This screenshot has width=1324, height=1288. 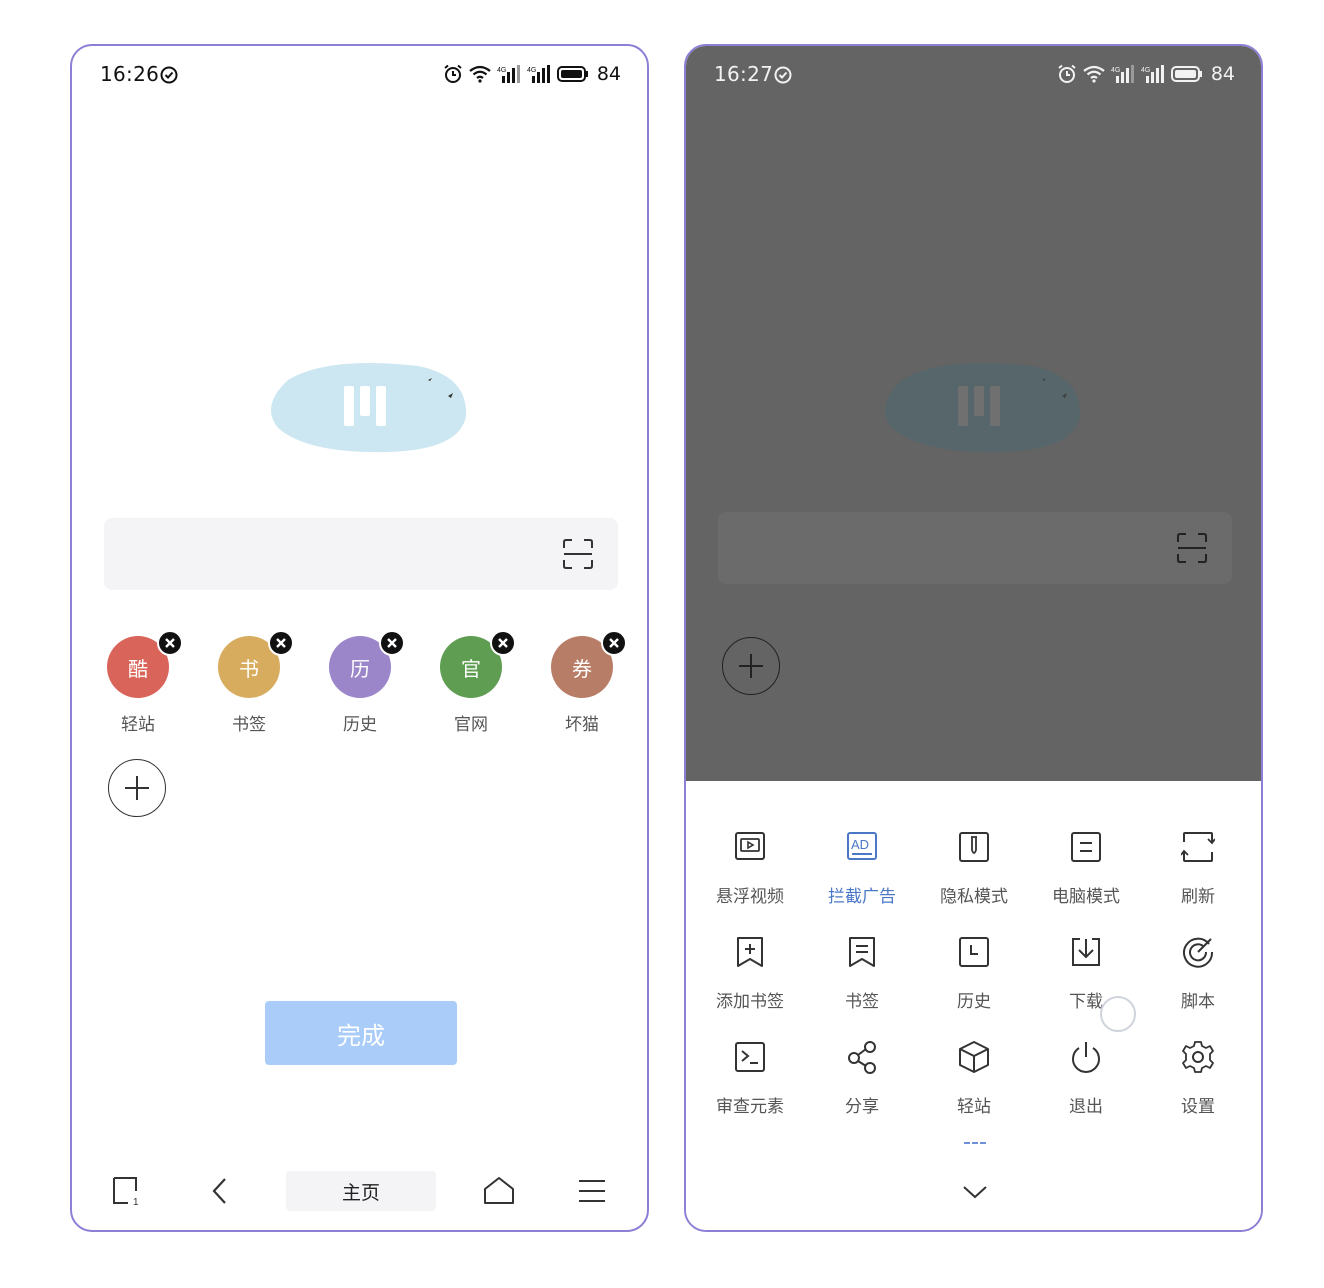 I want to click on back-button, so click(x=221, y=1191).